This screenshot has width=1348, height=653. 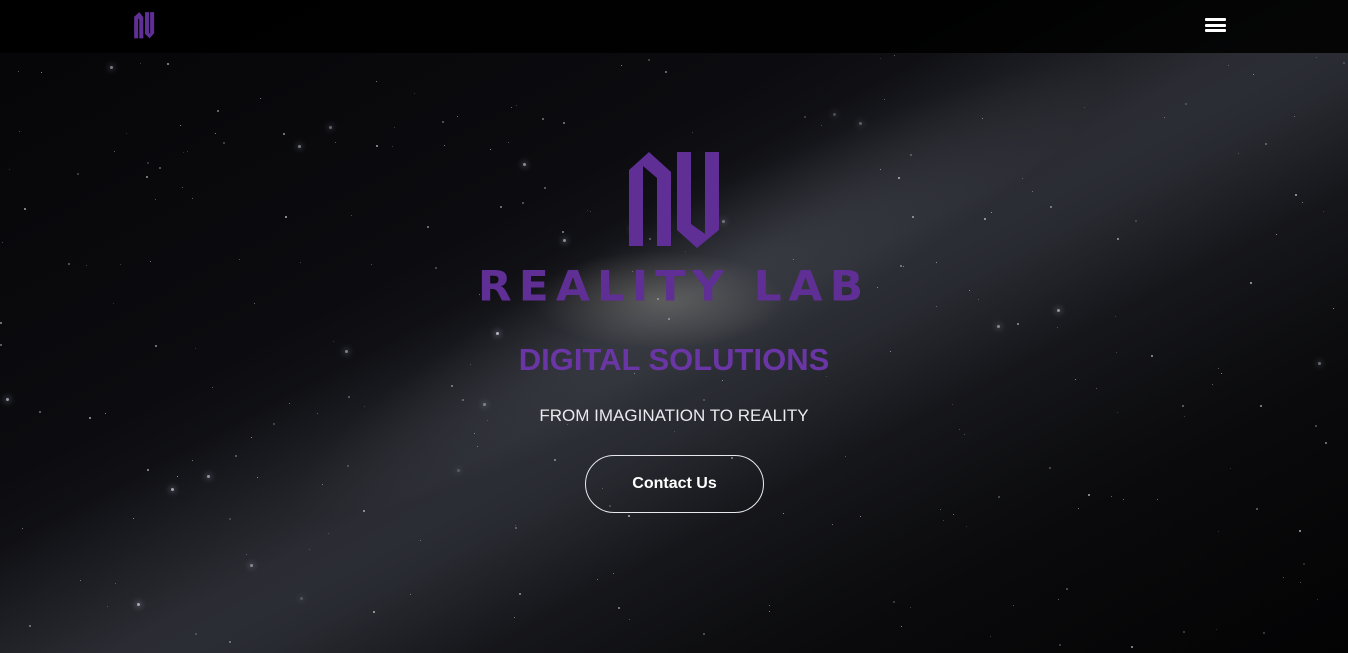 What do you see at coordinates (1215, 30) in the screenshot?
I see `menu-line-bottom` at bounding box center [1215, 30].